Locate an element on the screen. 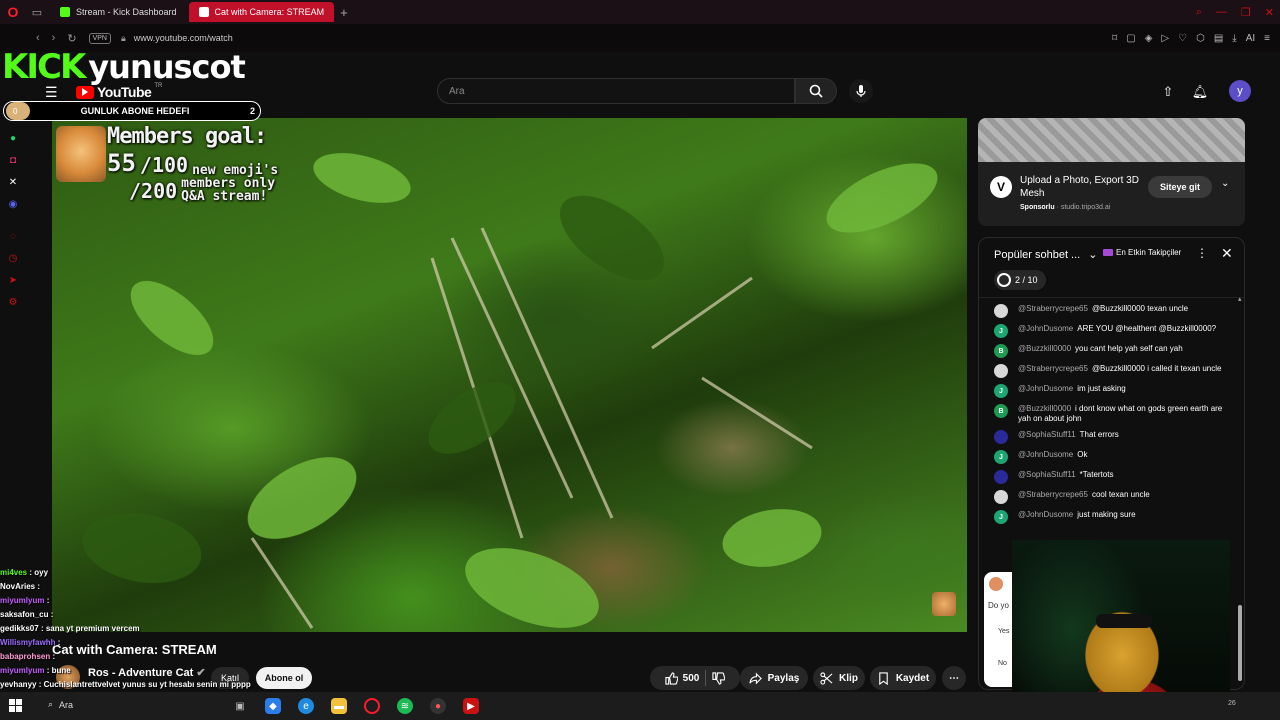  voice-search-button is located at coordinates (861, 91).